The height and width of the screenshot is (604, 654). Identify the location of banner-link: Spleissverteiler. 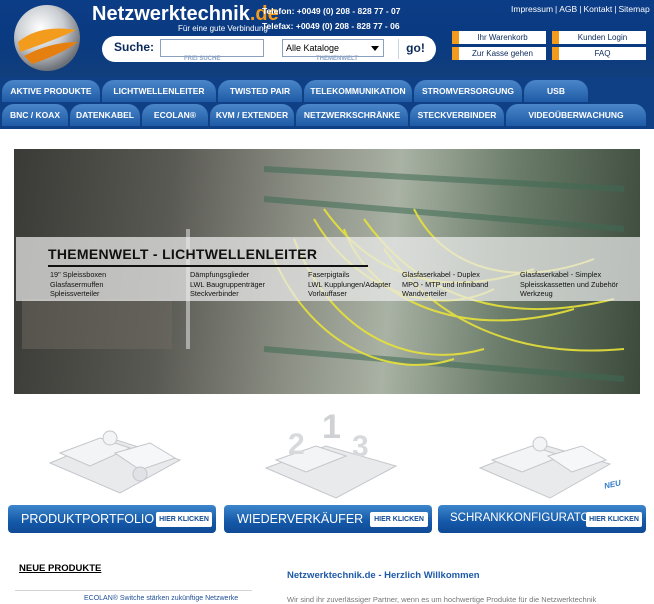
(78, 294).